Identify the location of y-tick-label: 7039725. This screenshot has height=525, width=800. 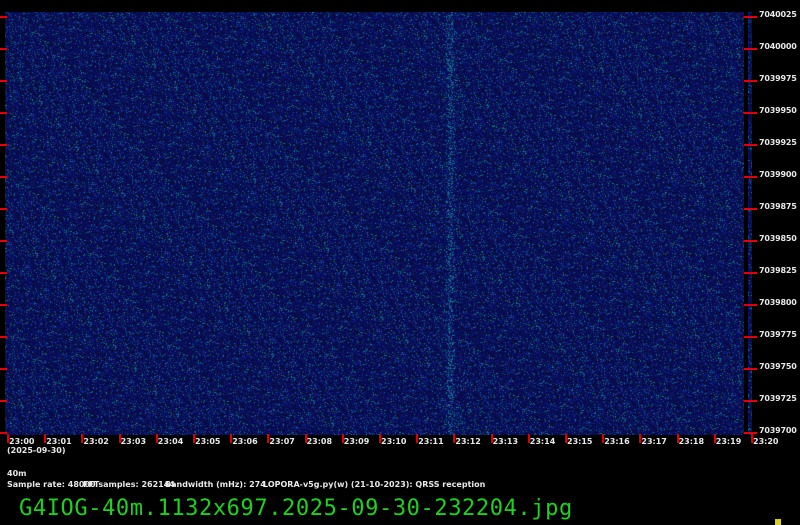
(778, 398).